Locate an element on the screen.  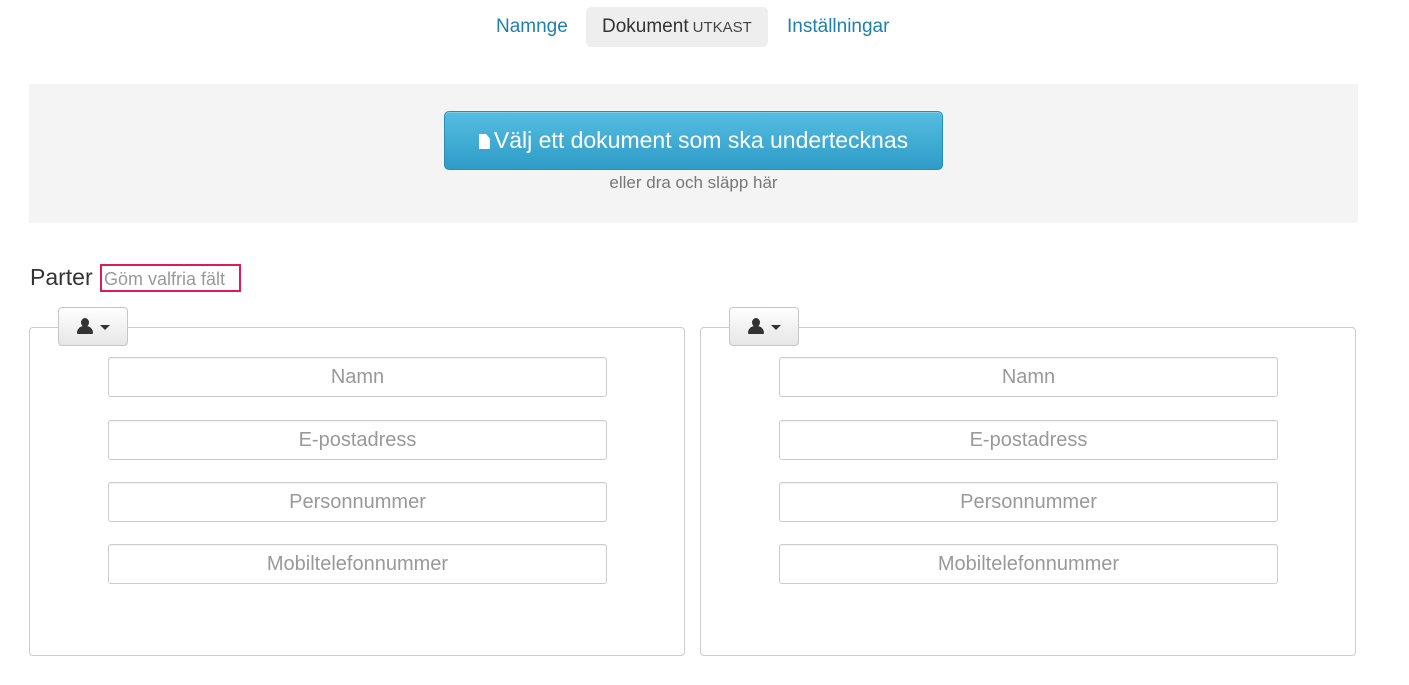
tab-dokument: Dokument UTKAST is located at coordinates (677, 27).